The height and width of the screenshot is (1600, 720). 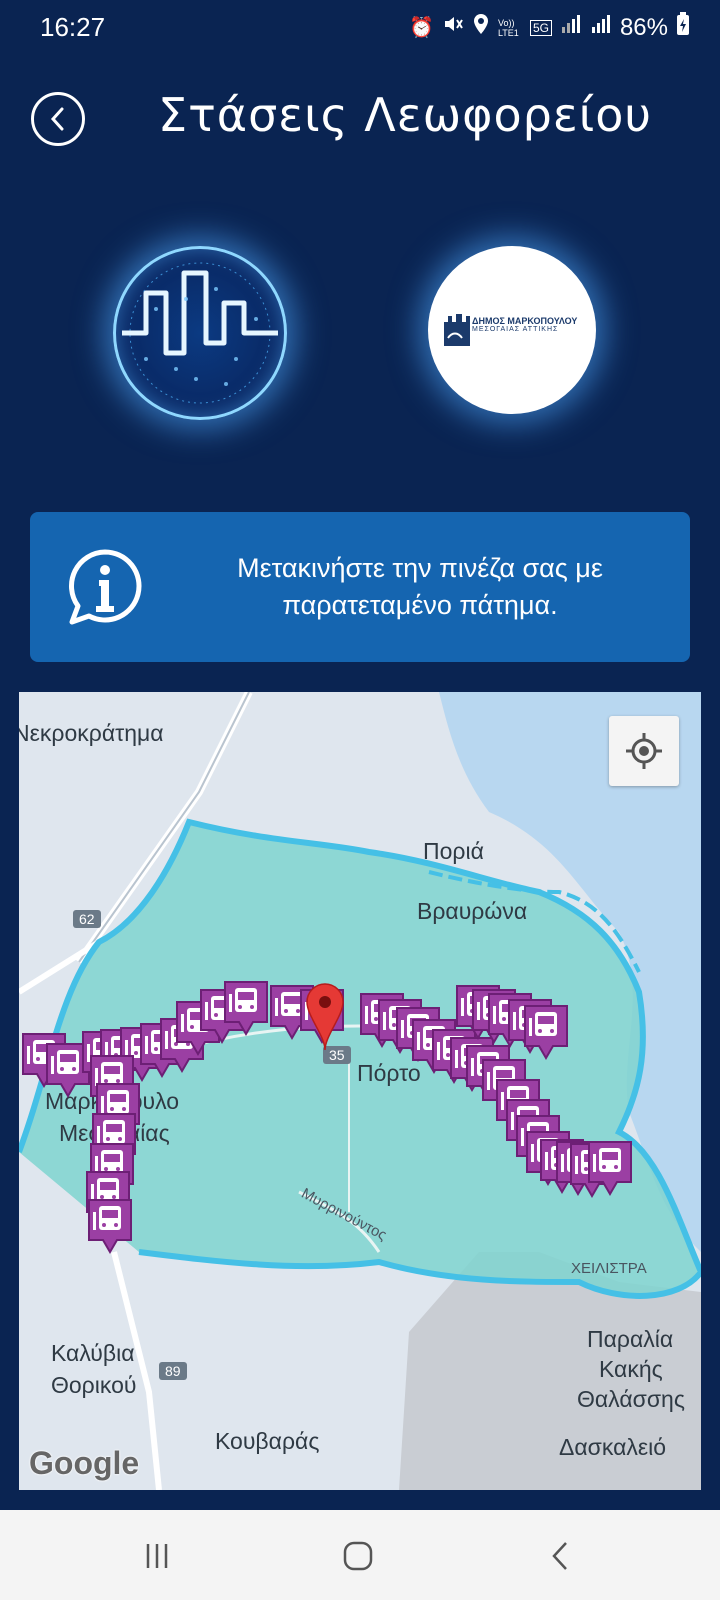 What do you see at coordinates (540, 27) in the screenshot?
I see `5g-icon: 5G` at bounding box center [540, 27].